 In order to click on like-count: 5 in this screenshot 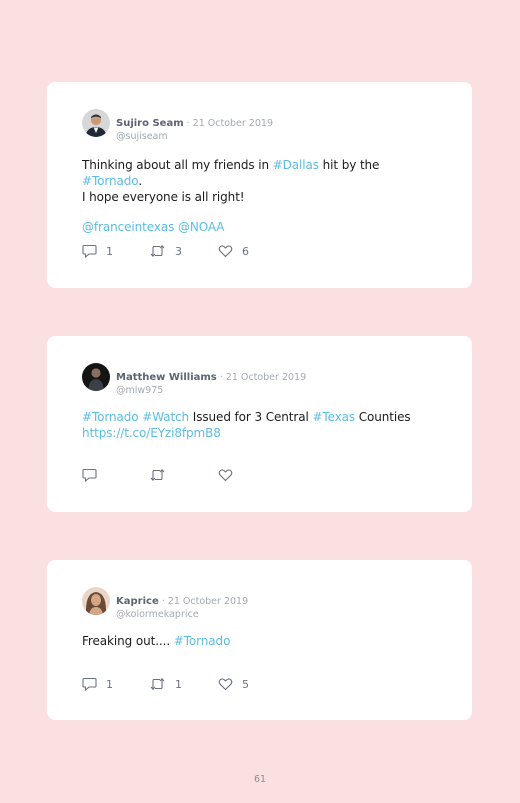, I will do `click(245, 684)`.